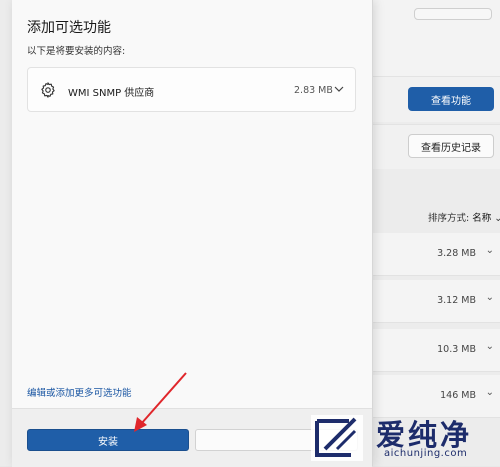  I want to click on view-features-button: 查看功能, so click(451, 99).